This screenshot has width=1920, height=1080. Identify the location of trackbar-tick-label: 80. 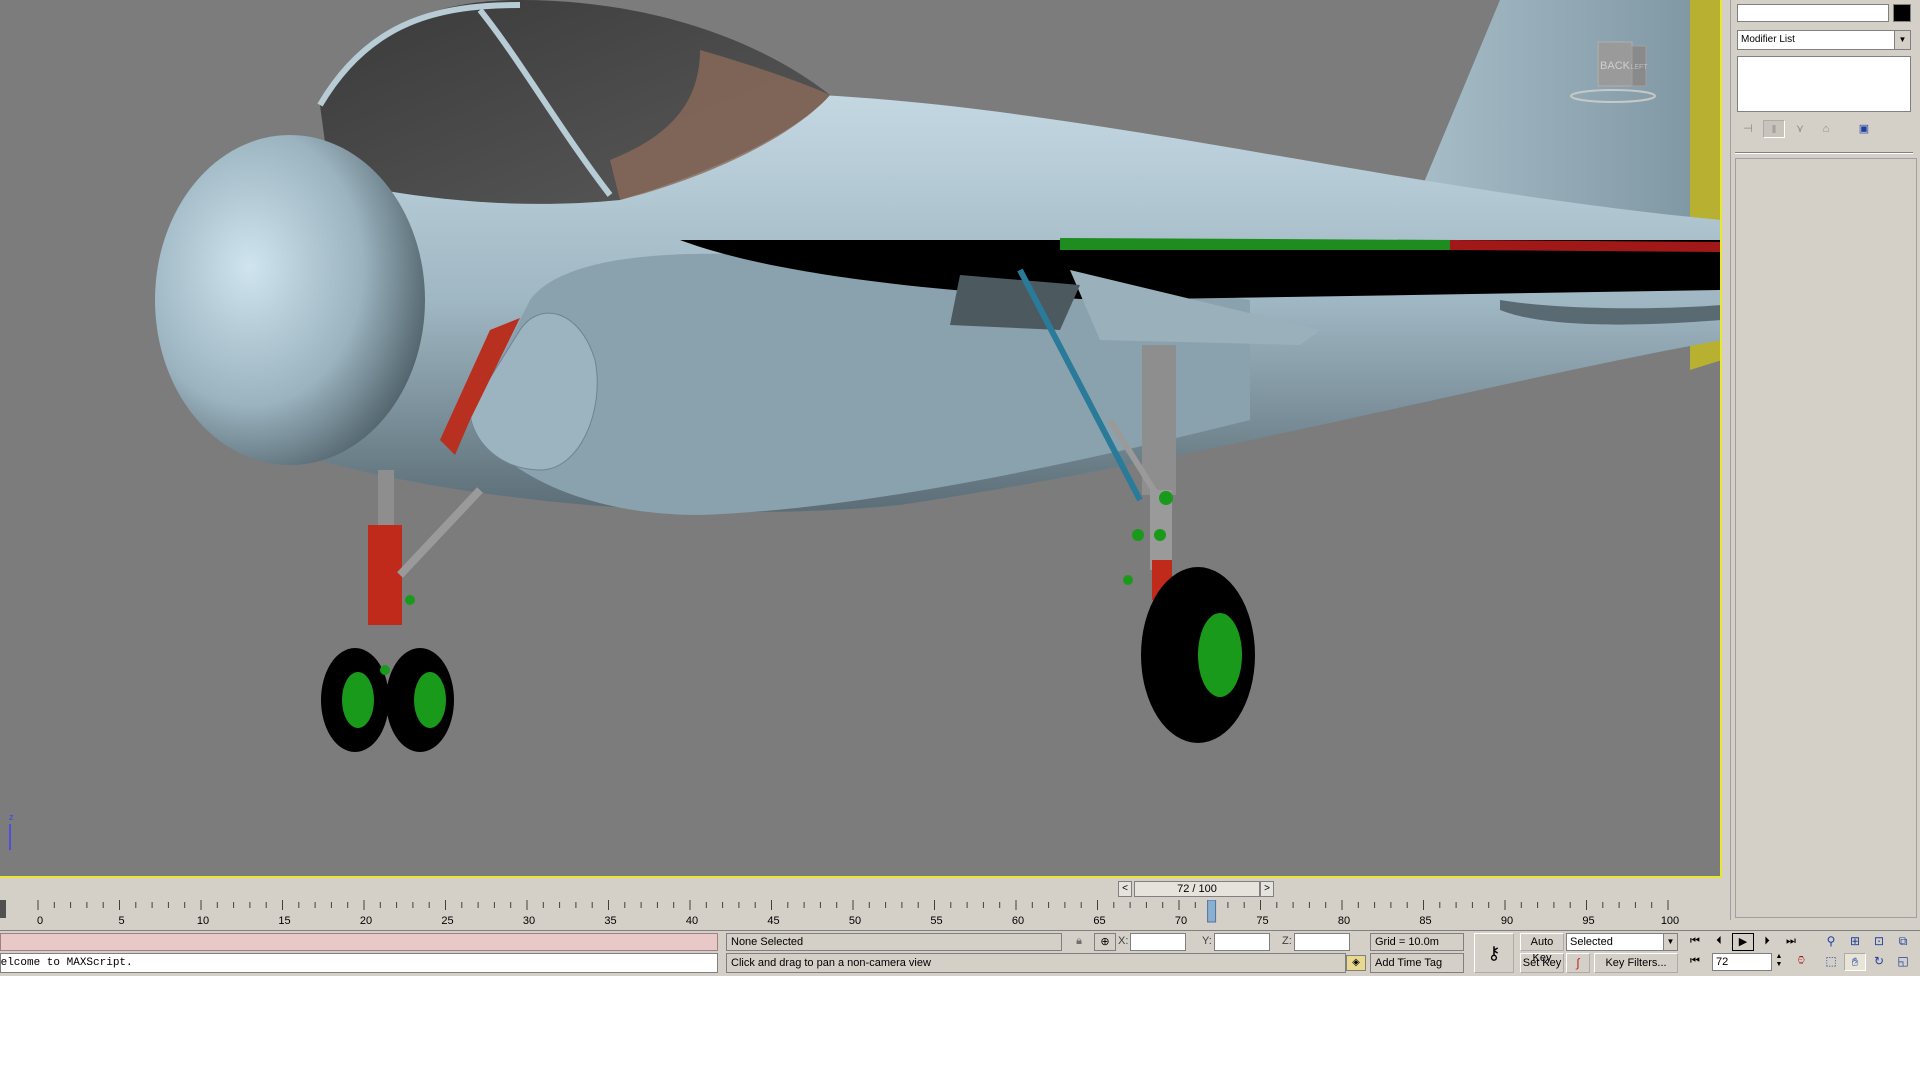
(1344, 921).